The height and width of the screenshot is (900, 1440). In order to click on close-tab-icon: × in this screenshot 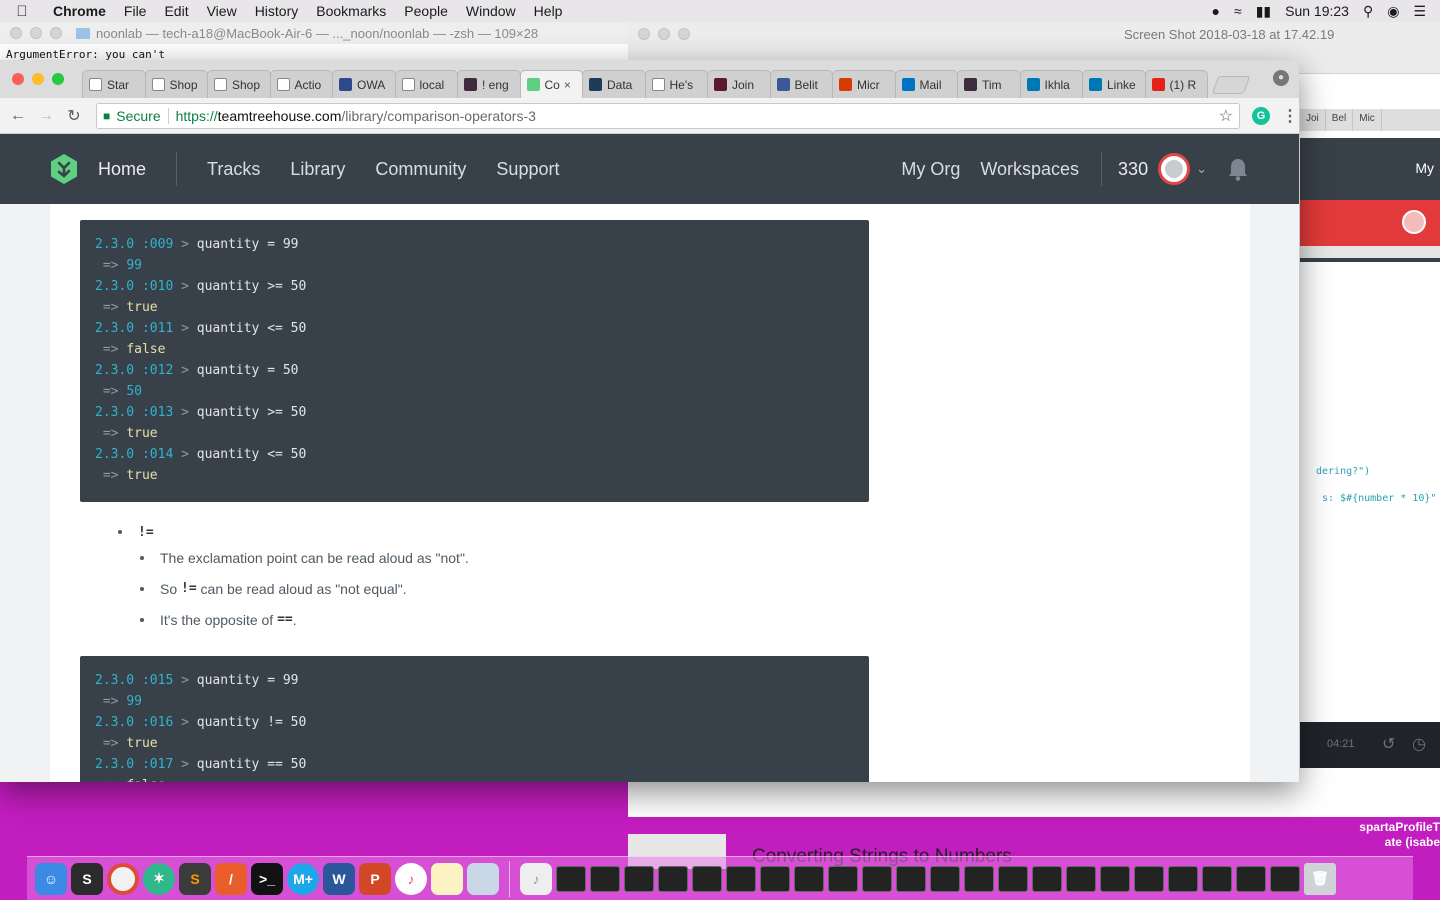, I will do `click(567, 85)`.